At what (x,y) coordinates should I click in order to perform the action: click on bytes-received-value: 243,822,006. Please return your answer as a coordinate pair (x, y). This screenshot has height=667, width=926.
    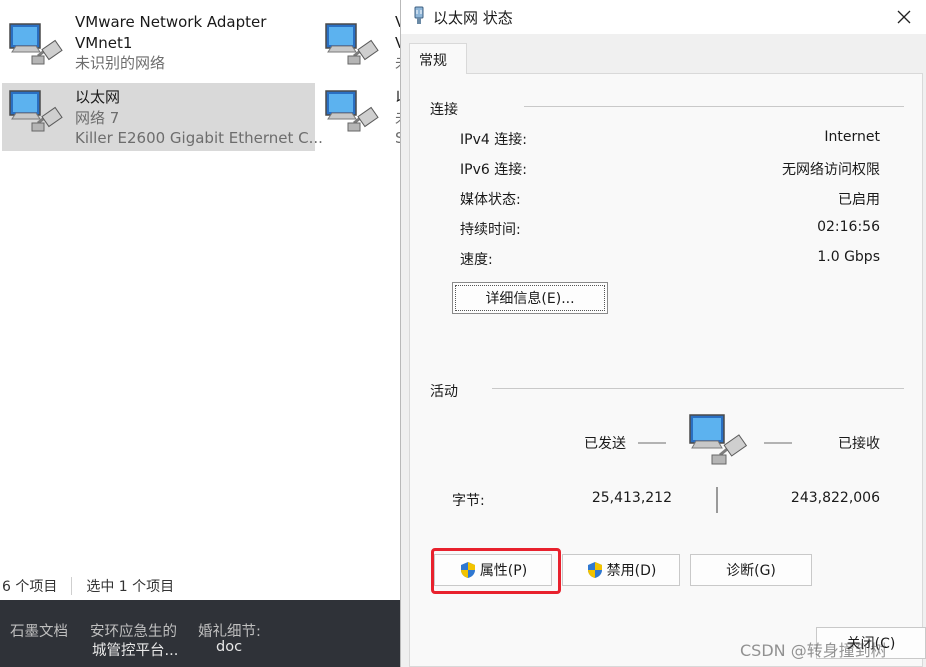
    Looking at the image, I should click on (835, 498).